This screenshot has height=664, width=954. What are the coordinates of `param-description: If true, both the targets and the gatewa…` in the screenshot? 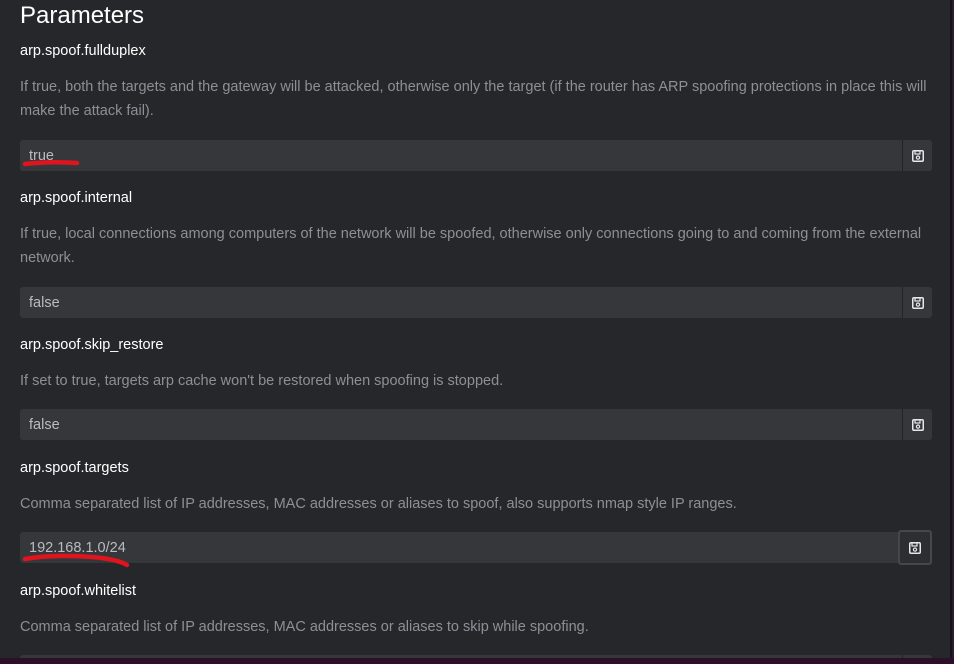 It's located at (473, 99).